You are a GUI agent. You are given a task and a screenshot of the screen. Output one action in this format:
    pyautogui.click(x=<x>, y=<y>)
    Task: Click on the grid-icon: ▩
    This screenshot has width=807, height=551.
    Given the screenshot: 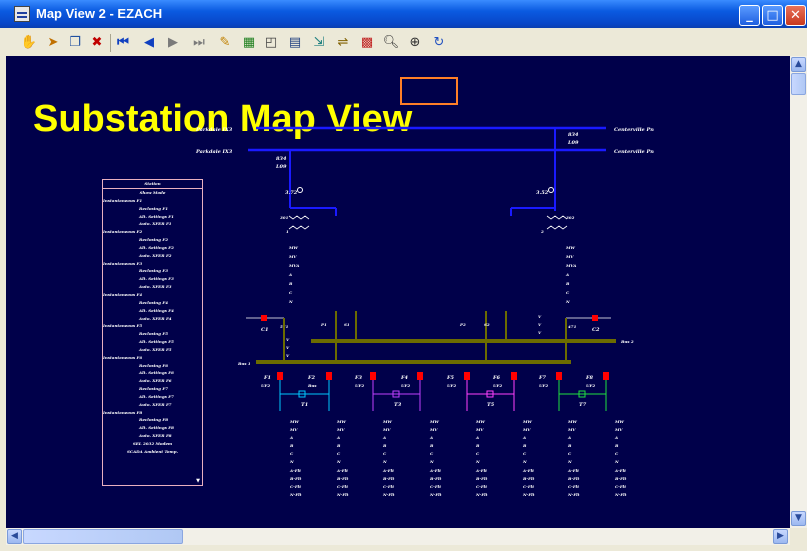 What is the action you would take?
    pyautogui.click(x=367, y=43)
    